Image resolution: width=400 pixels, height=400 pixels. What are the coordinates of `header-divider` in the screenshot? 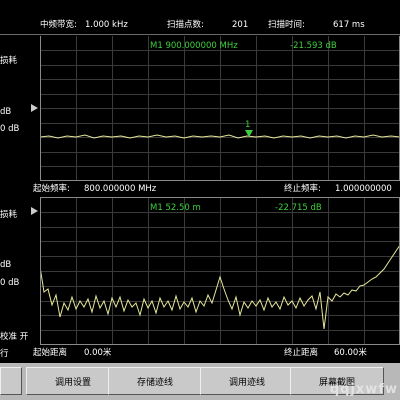 It's located at (200, 34).